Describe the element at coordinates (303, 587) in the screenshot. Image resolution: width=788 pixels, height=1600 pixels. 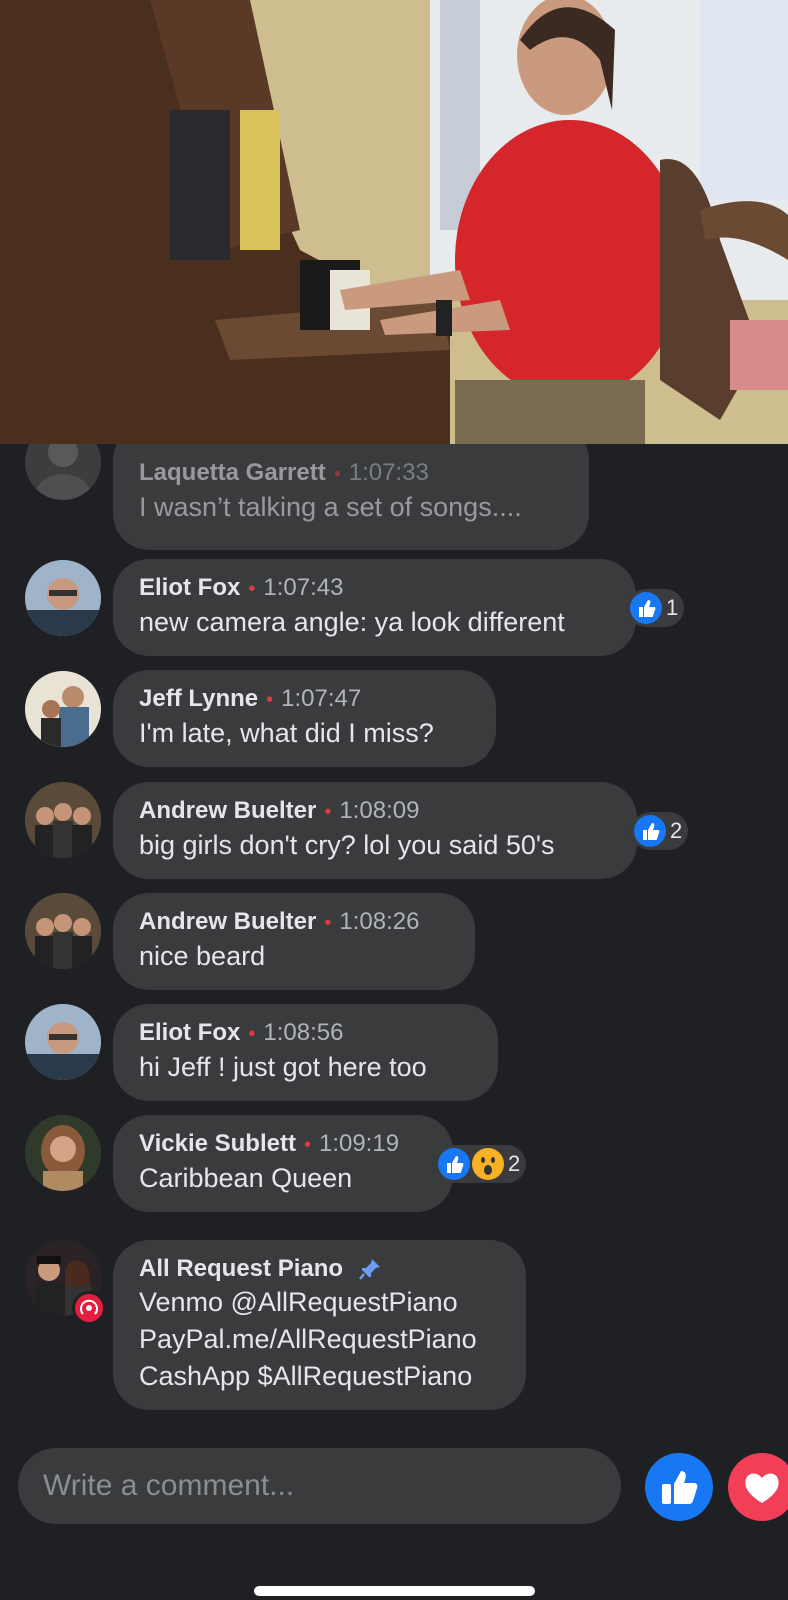
I see `comment-time: 1:07:43` at that location.